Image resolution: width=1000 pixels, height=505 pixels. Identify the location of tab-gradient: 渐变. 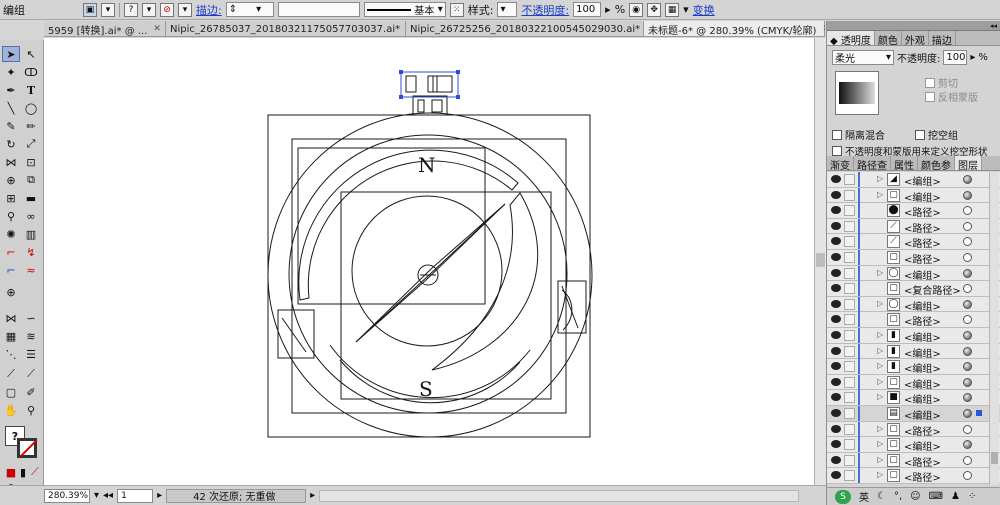
(840, 164).